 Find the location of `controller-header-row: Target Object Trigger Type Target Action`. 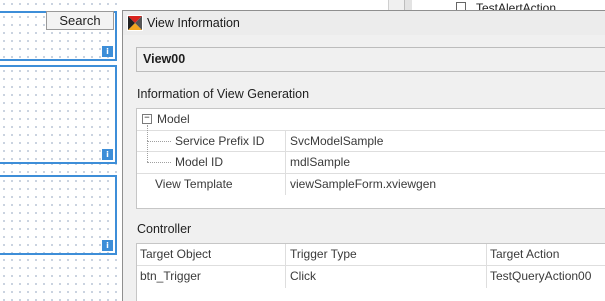

controller-header-row: Target Object Trigger Type Target Action is located at coordinates (371, 255).